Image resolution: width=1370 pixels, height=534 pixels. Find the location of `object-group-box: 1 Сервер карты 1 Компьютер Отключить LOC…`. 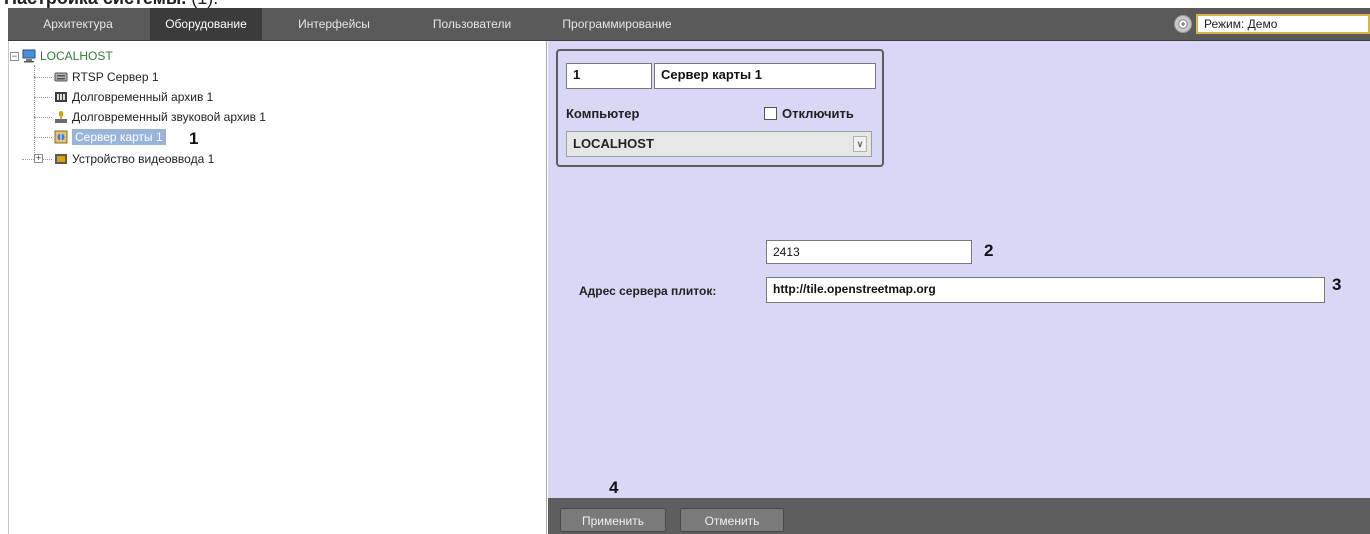

object-group-box: 1 Сервер карты 1 Компьютер Отключить LOC… is located at coordinates (720, 108).